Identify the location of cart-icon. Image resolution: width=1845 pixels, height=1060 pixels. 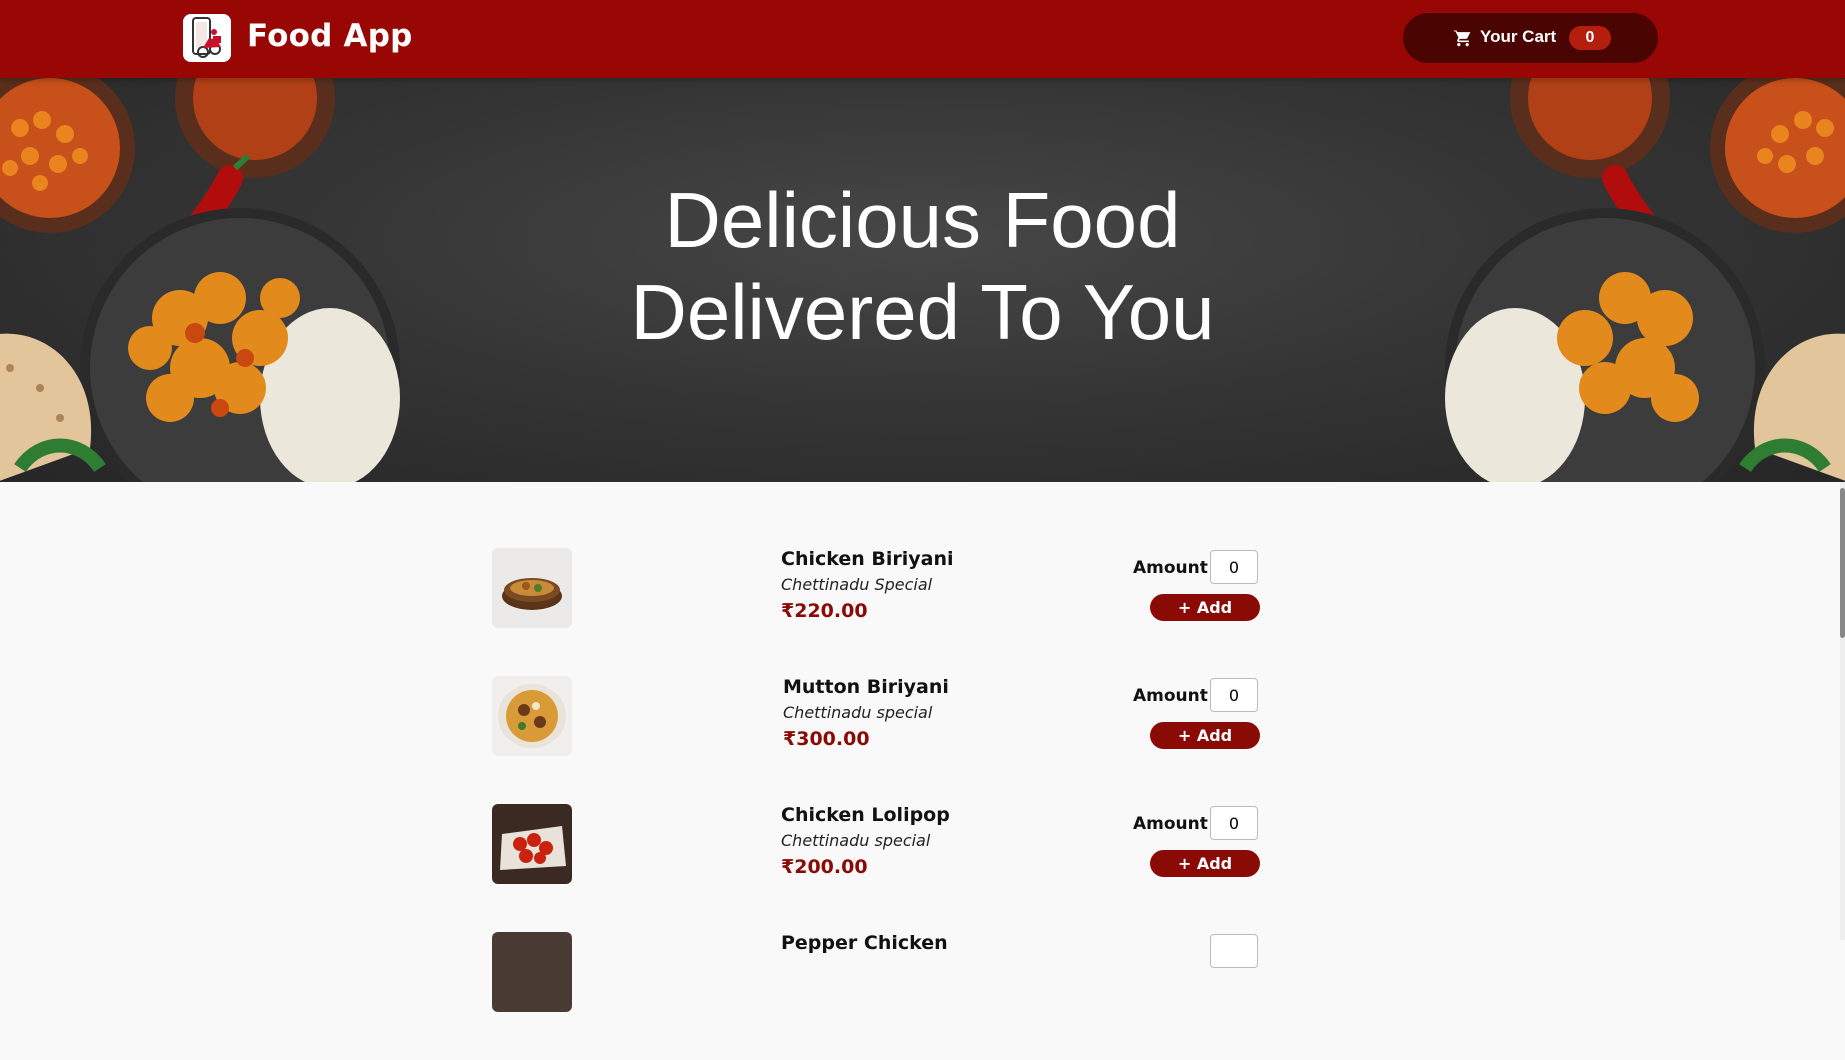
(1463, 38).